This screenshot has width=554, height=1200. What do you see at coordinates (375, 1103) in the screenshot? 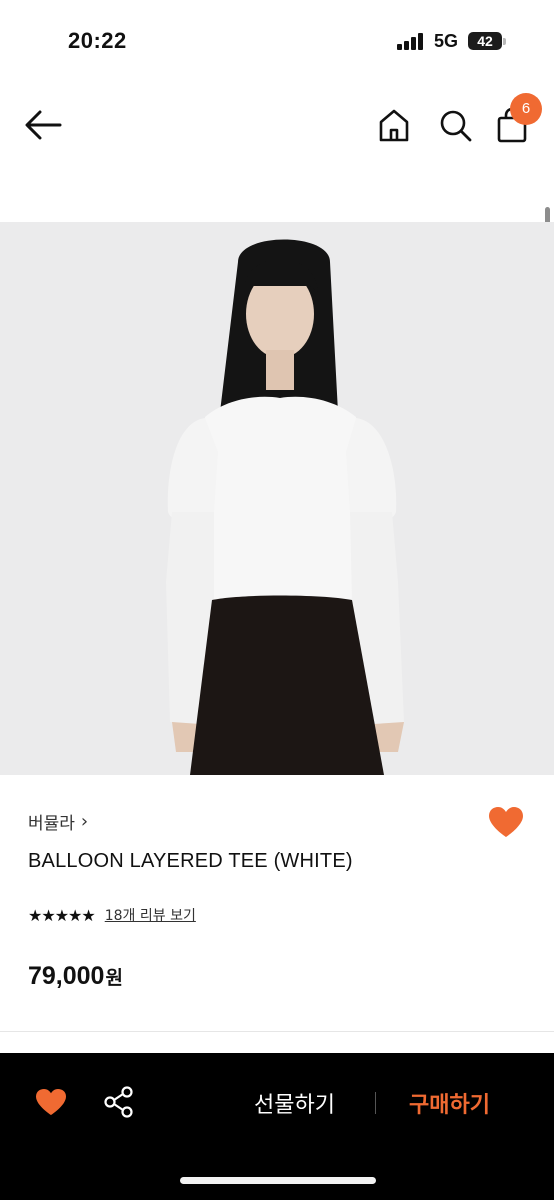
I see `button-separator` at bounding box center [375, 1103].